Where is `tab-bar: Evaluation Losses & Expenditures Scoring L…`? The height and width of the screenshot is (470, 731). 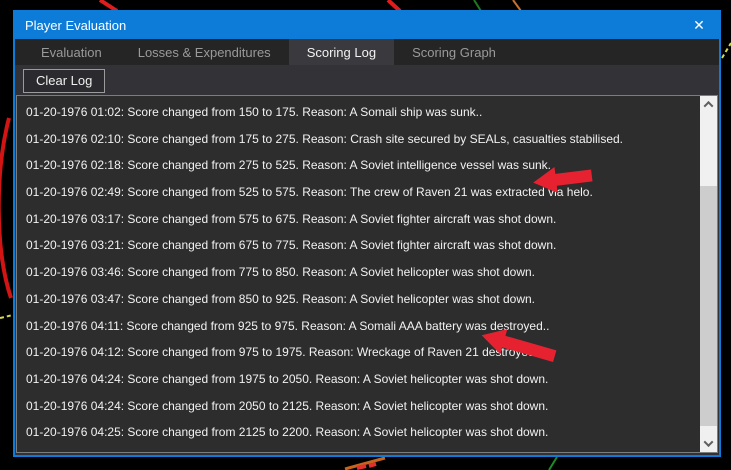
tab-bar: Evaluation Losses & Expenditures Scoring L… is located at coordinates (367, 52).